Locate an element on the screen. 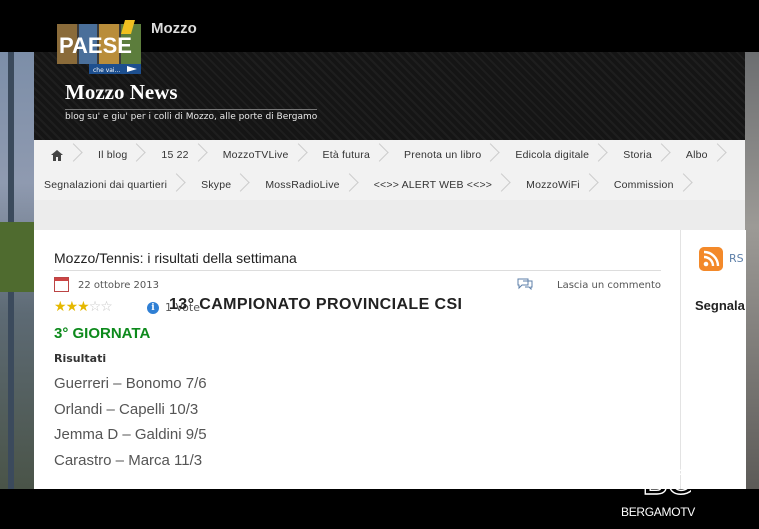 The width and height of the screenshot is (759, 529). nav-item-edicola-digitale: Edicola digitale is located at coordinates (553, 155).